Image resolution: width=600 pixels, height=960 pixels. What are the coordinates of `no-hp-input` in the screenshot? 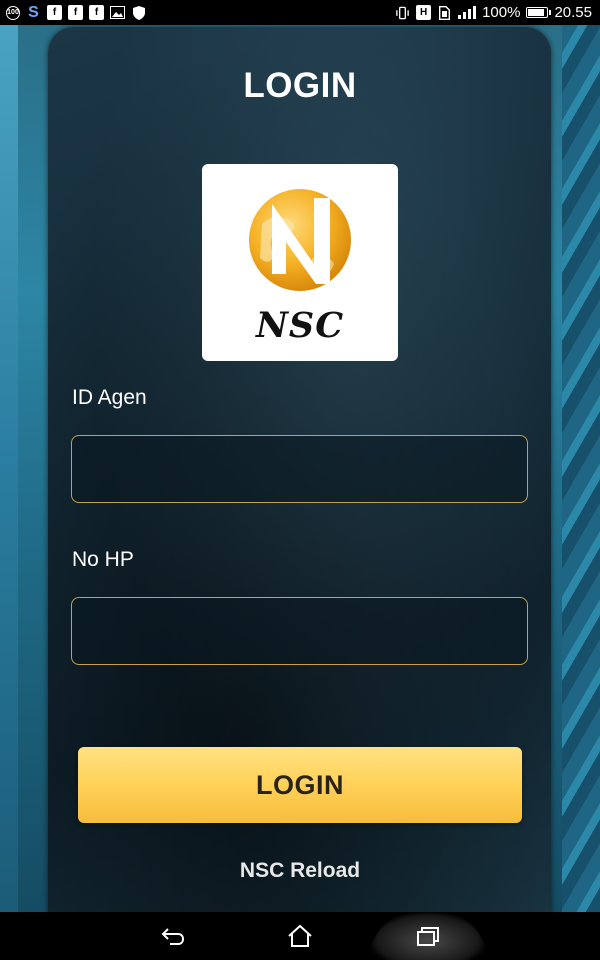 It's located at (299, 631).